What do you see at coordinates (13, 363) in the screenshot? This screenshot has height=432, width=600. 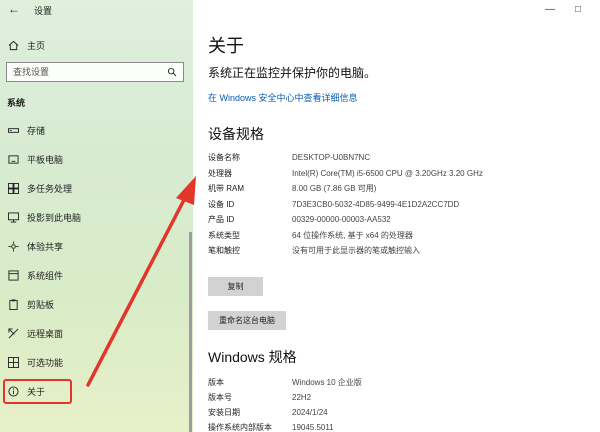 I see `optional-features-icon` at bounding box center [13, 363].